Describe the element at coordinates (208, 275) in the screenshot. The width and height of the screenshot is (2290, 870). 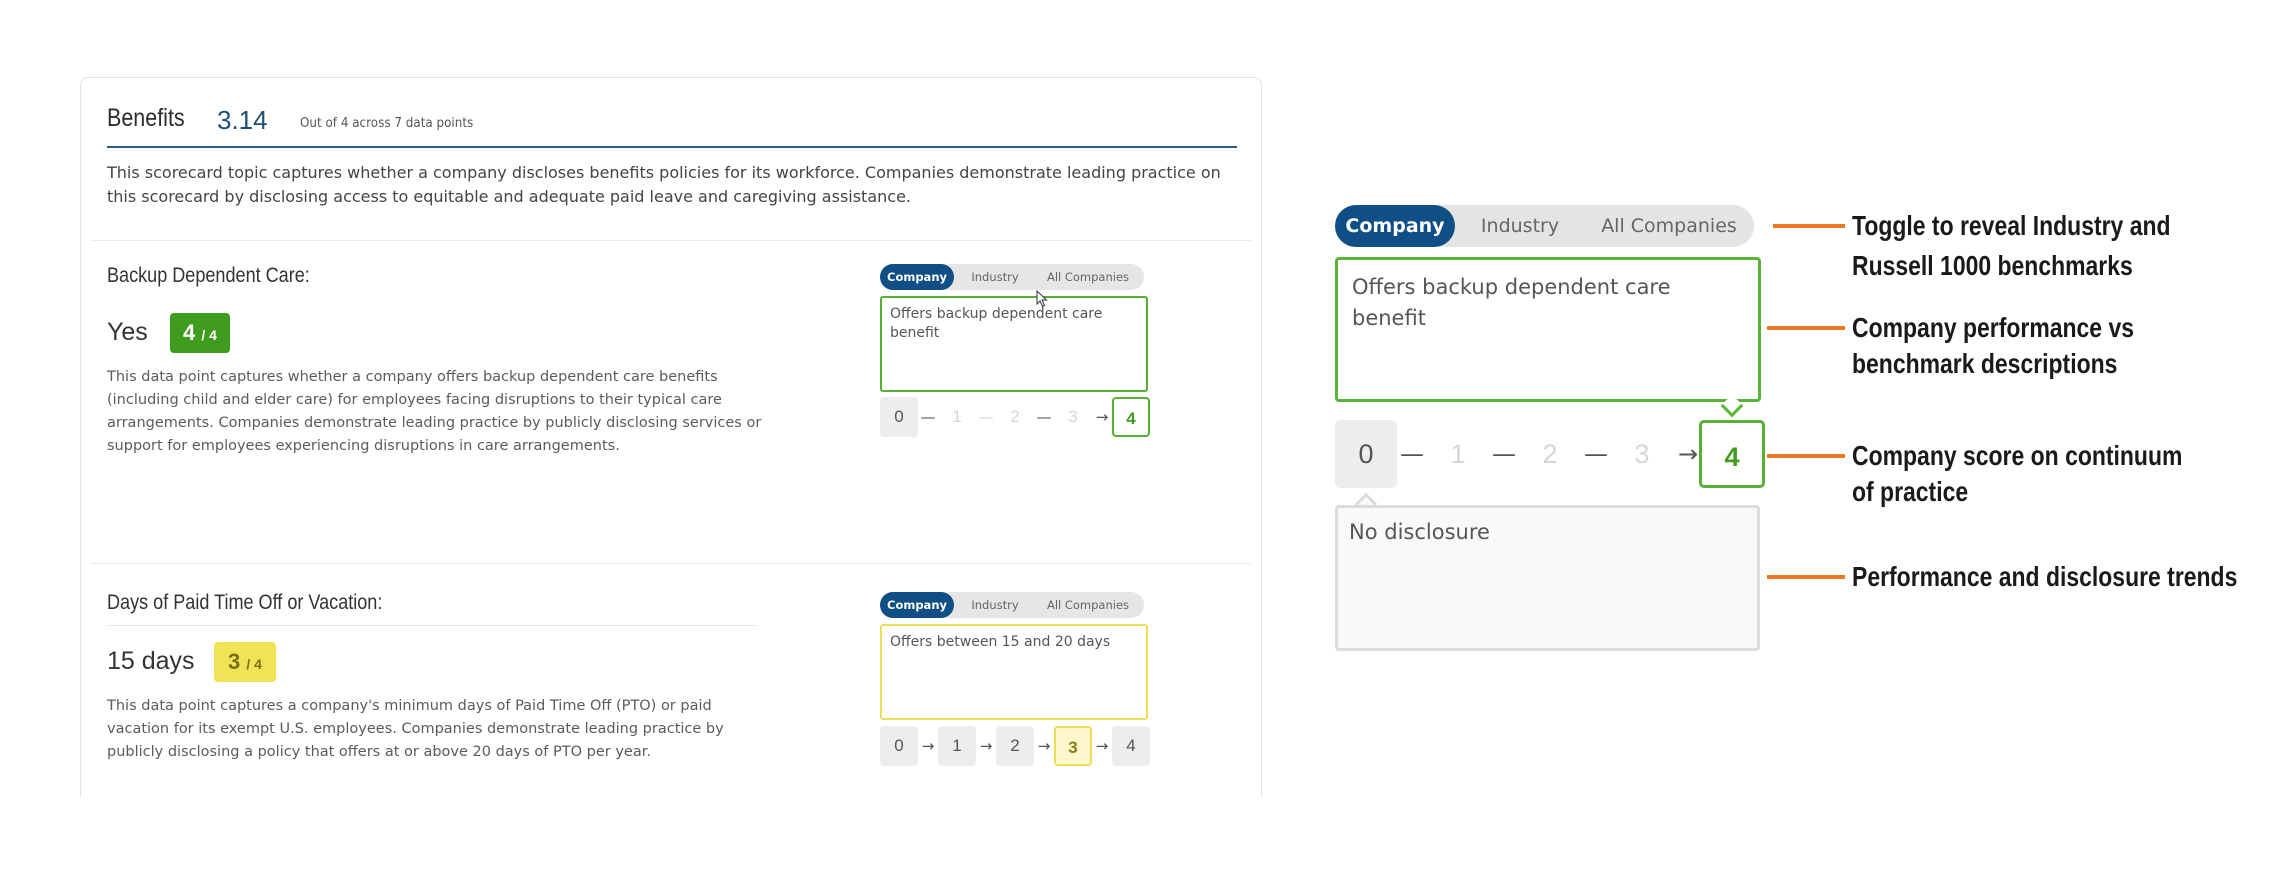
I see `datapoint-title: Backup Dependent Care:` at that location.